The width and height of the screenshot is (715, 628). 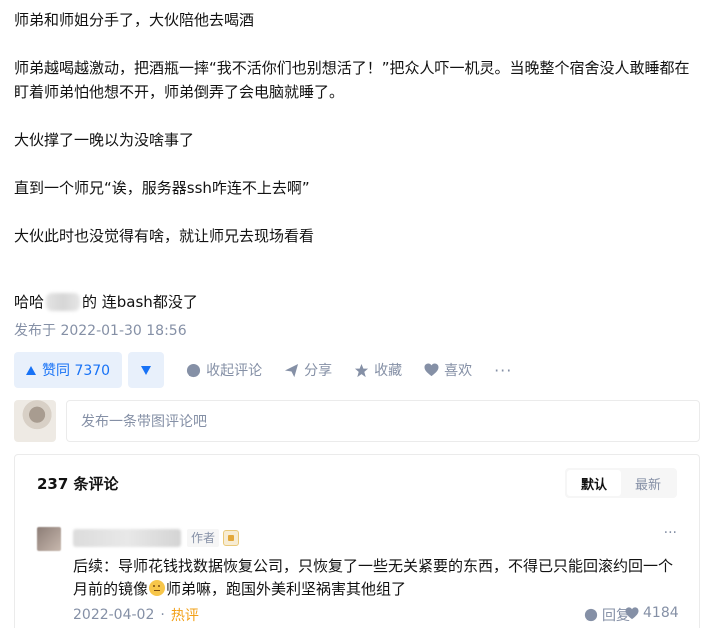 I want to click on star-icon, so click(x=362, y=370).